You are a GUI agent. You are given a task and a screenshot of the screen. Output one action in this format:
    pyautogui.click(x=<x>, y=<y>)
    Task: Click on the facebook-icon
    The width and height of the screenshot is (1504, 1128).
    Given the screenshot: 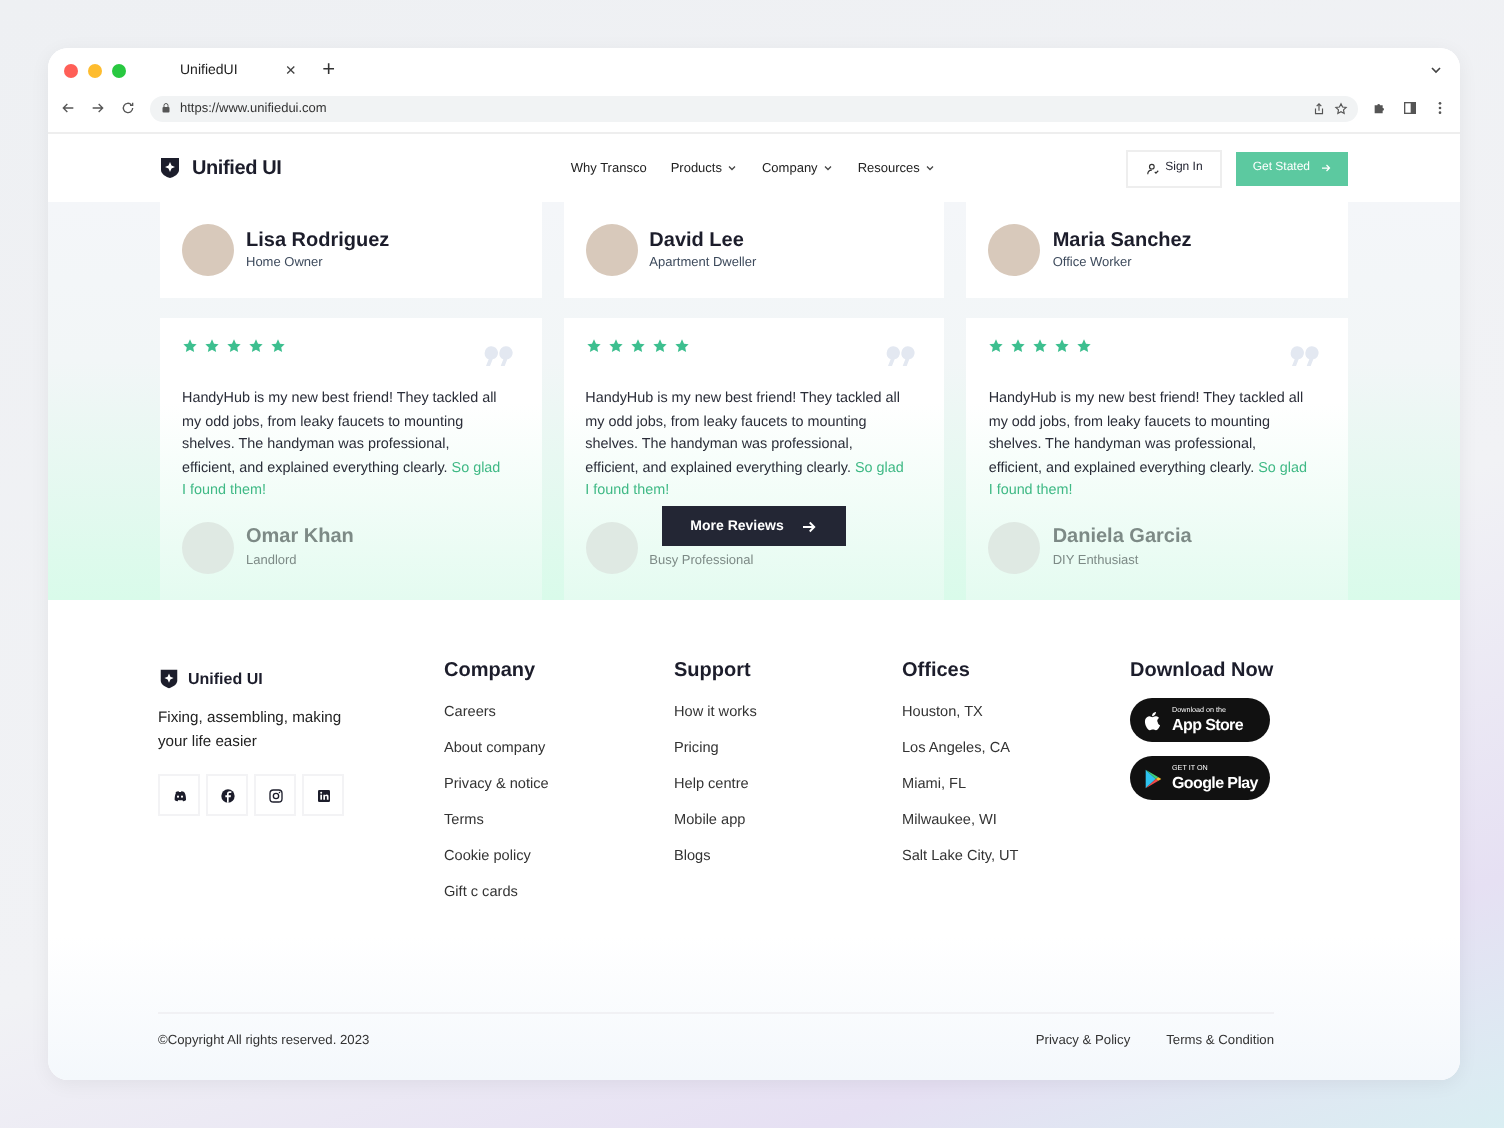 What is the action you would take?
    pyautogui.click(x=227, y=795)
    